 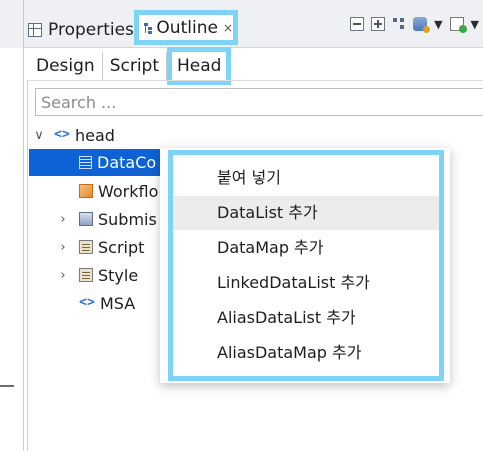 What do you see at coordinates (475, 24) in the screenshot?
I see `view-menu-chevron-icon: ▼` at bounding box center [475, 24].